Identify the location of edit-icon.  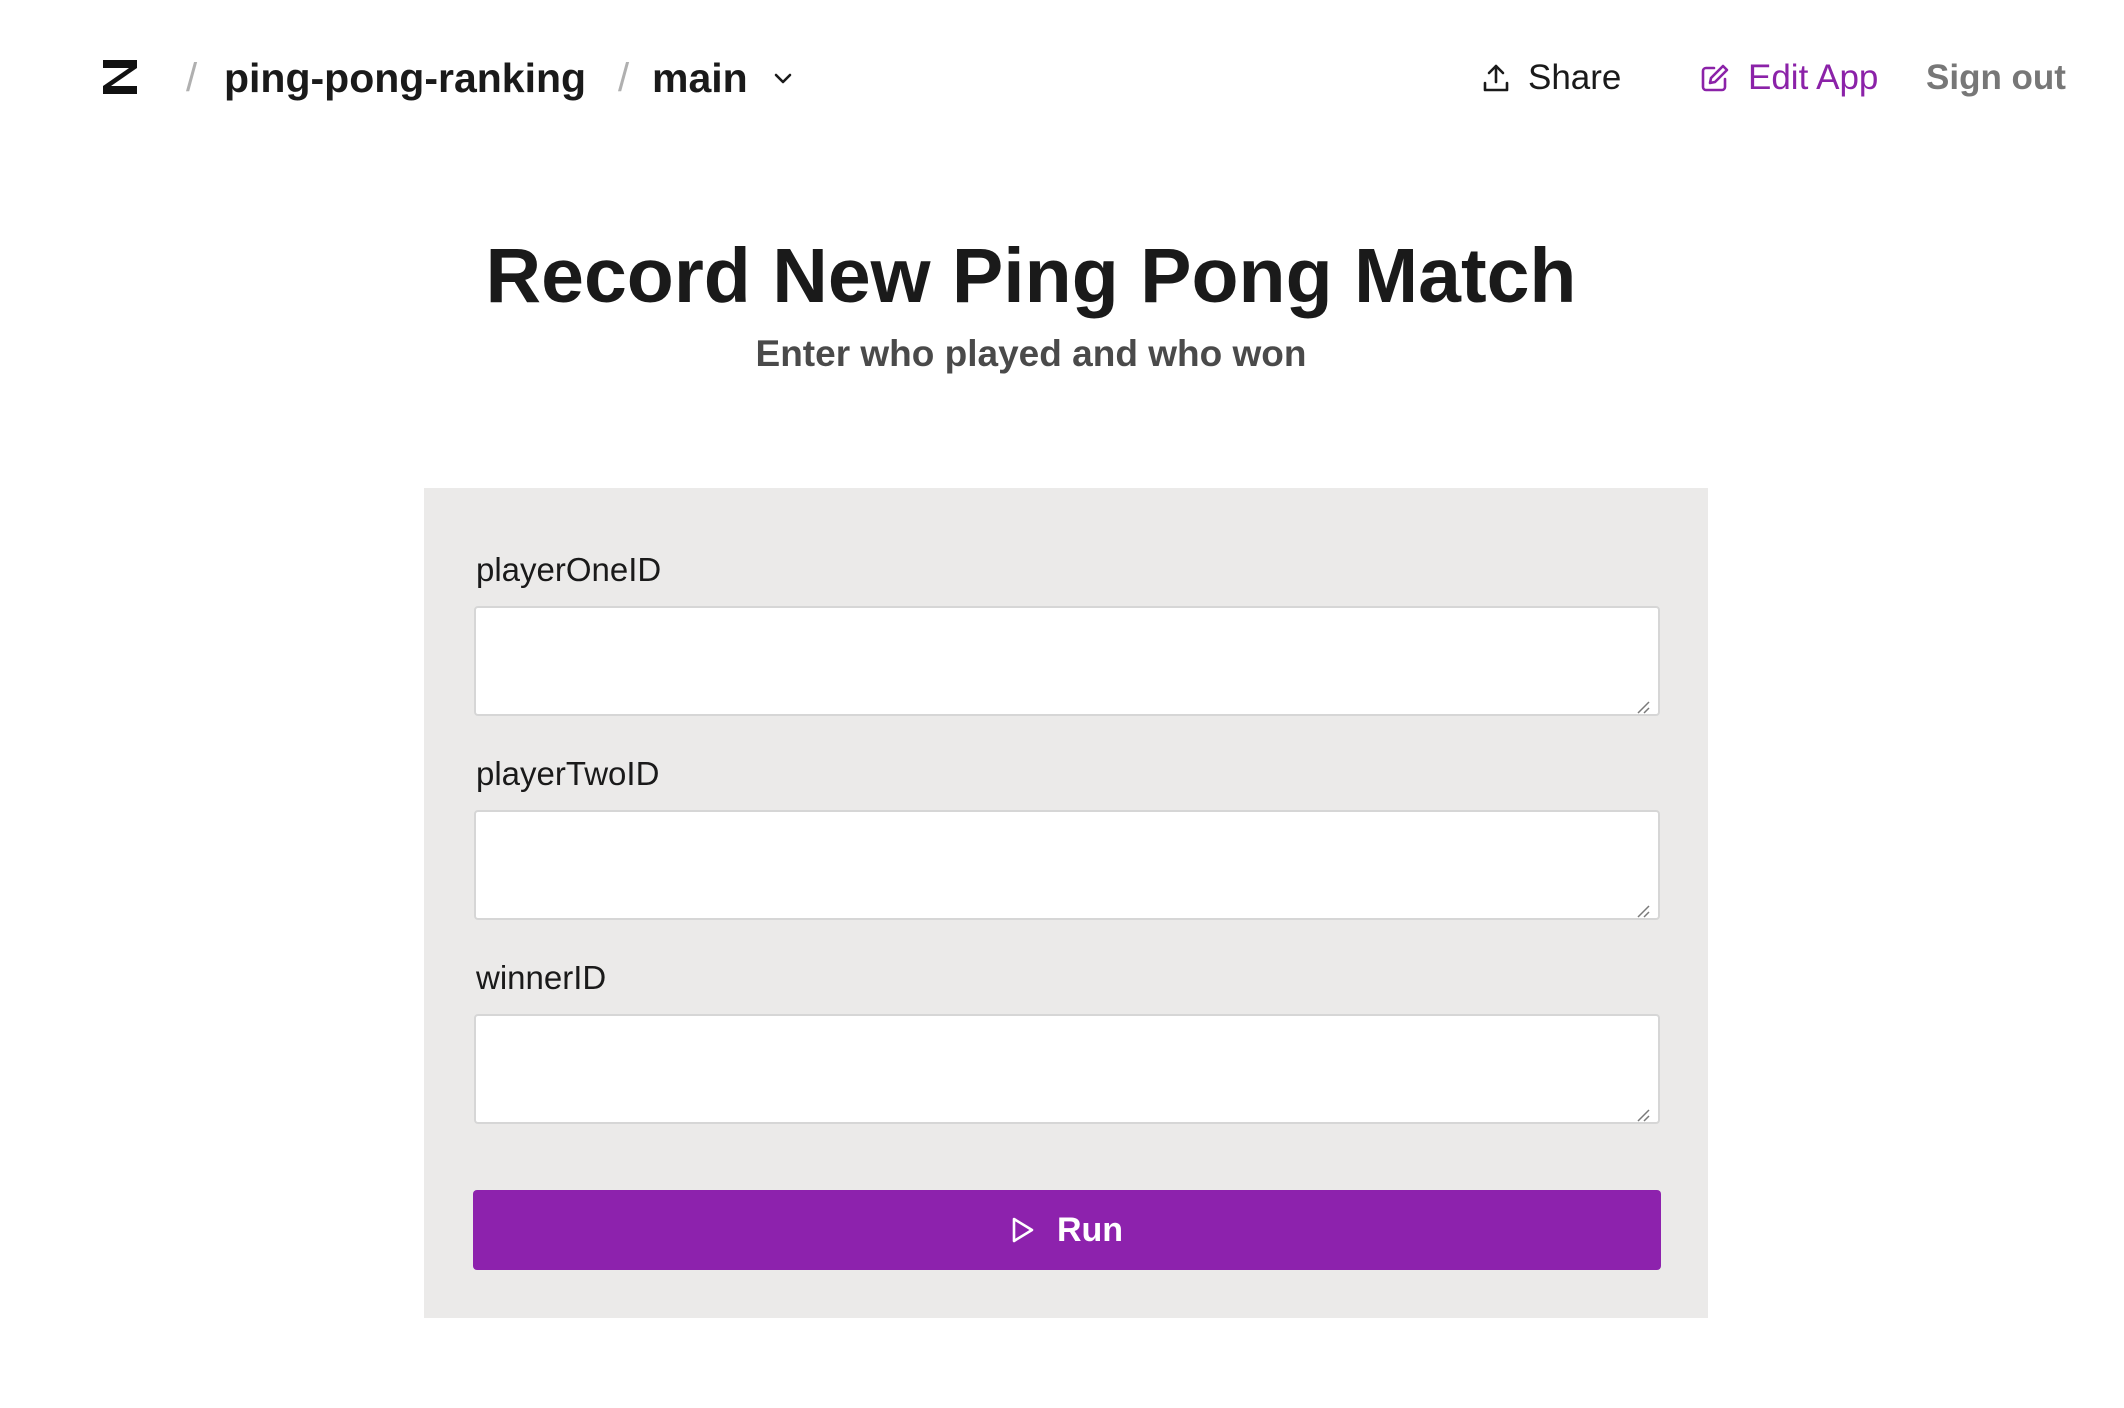
(1715, 78).